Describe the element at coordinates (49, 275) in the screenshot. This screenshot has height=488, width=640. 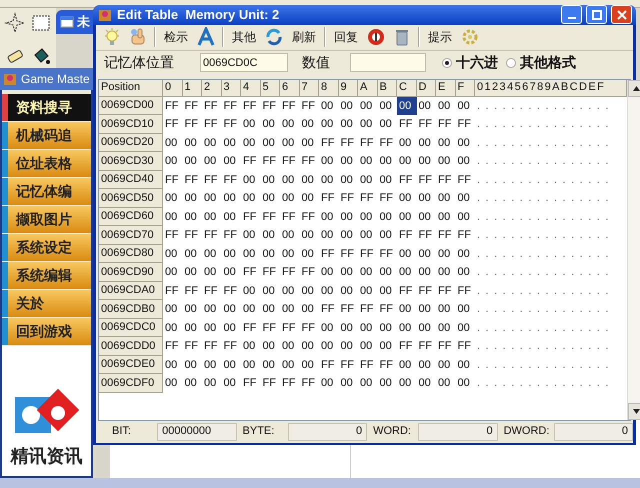
I see `menu-item: 系统编辑` at that location.